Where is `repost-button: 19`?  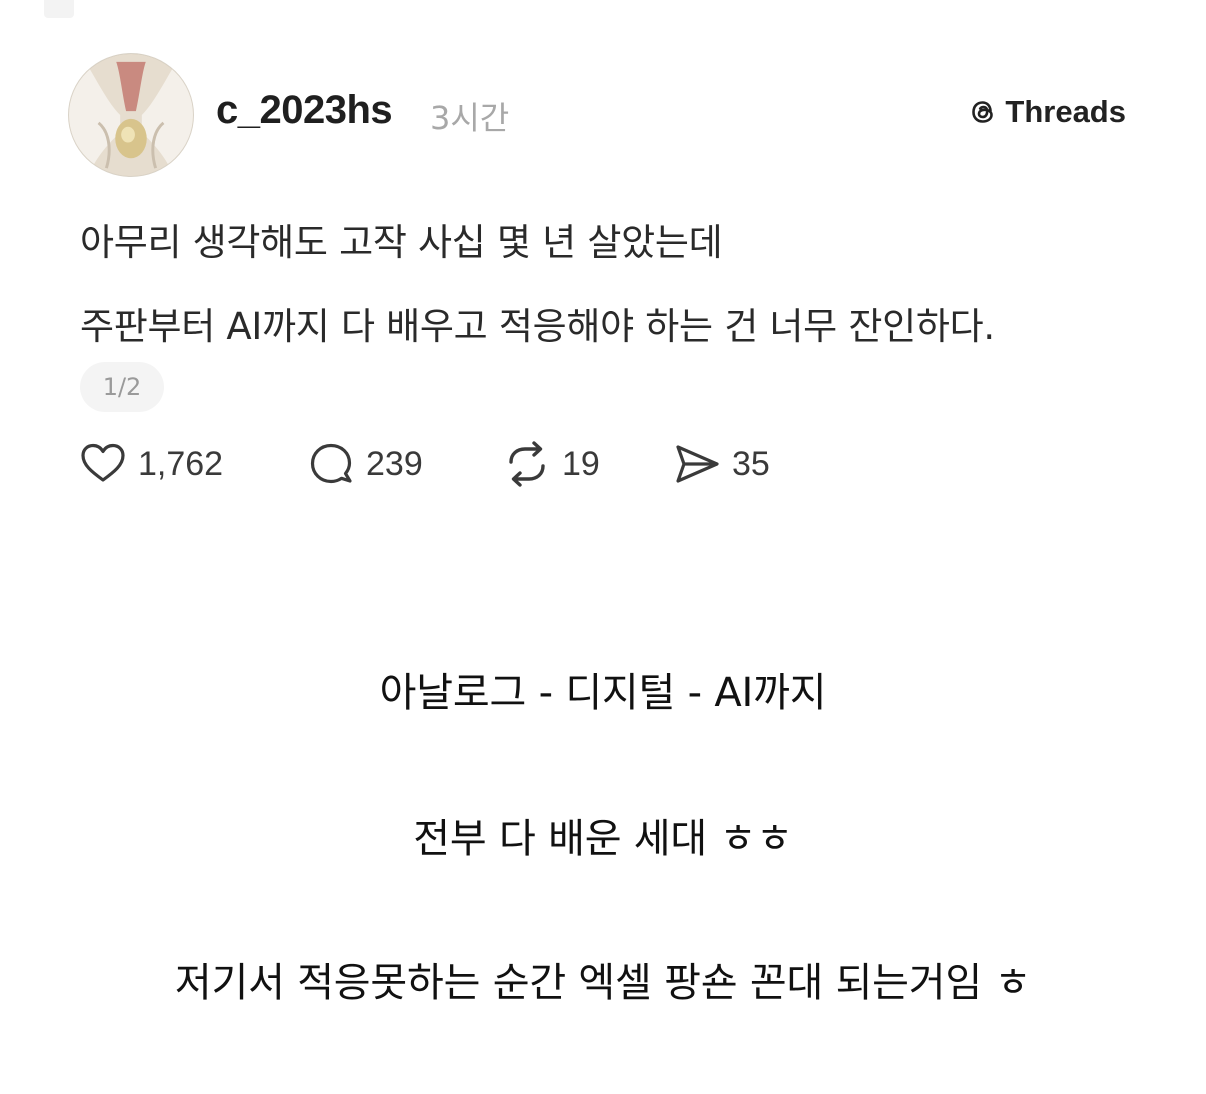 repost-button: 19 is located at coordinates (551, 464).